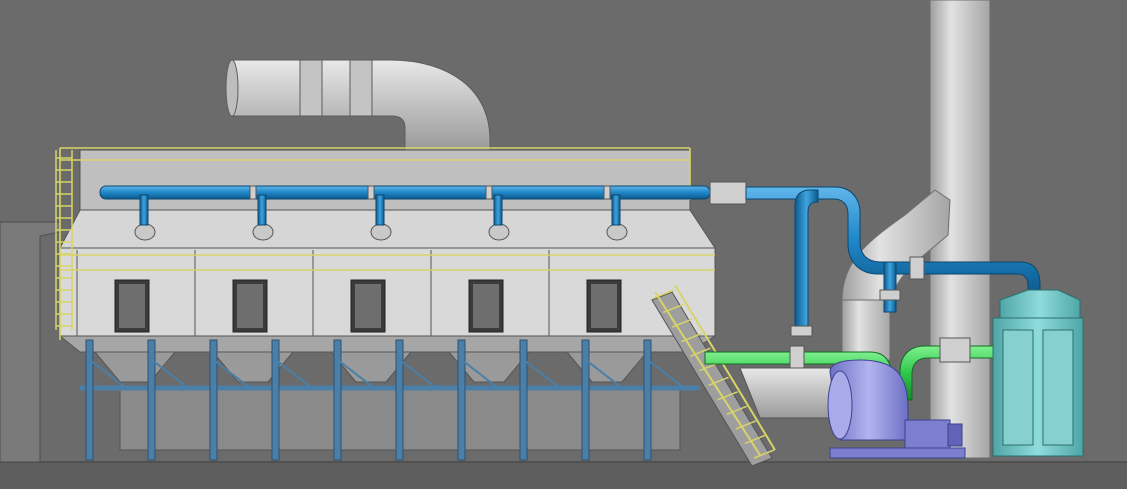 The height and width of the screenshot is (489, 1127). Describe the element at coordinates (358, 105) in the screenshot. I see `top-duct` at that location.